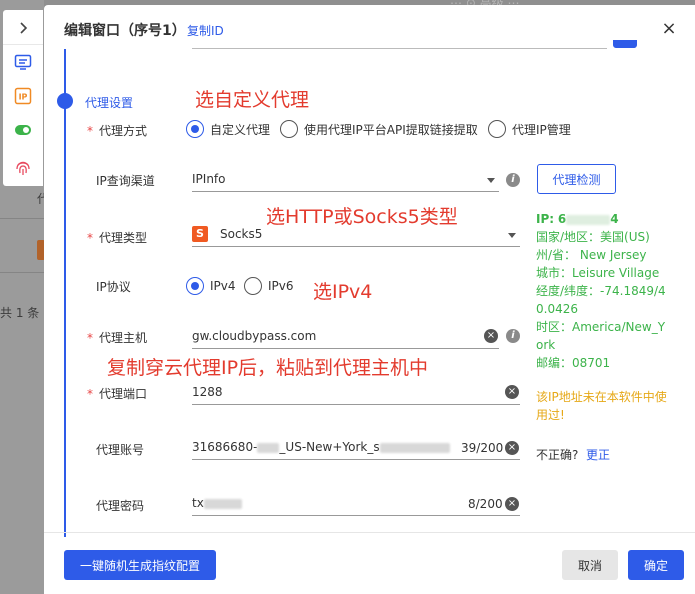 The width and height of the screenshot is (695, 594). I want to click on previous-button-edge, so click(625, 44).